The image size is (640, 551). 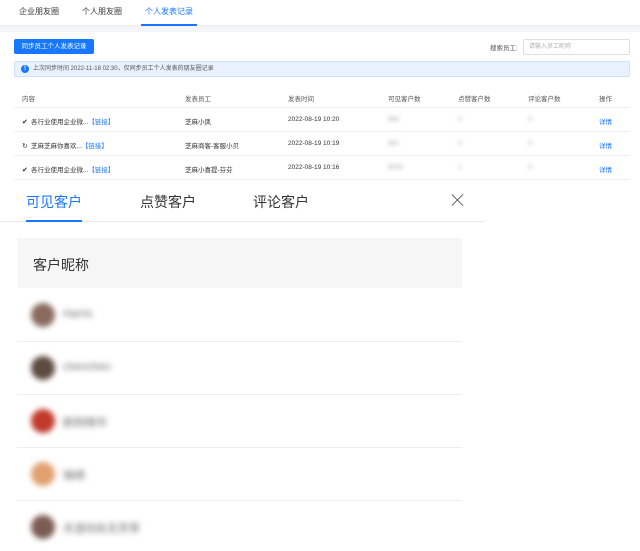 What do you see at coordinates (28, 99) in the screenshot?
I see `column-header-content: 内容` at bounding box center [28, 99].